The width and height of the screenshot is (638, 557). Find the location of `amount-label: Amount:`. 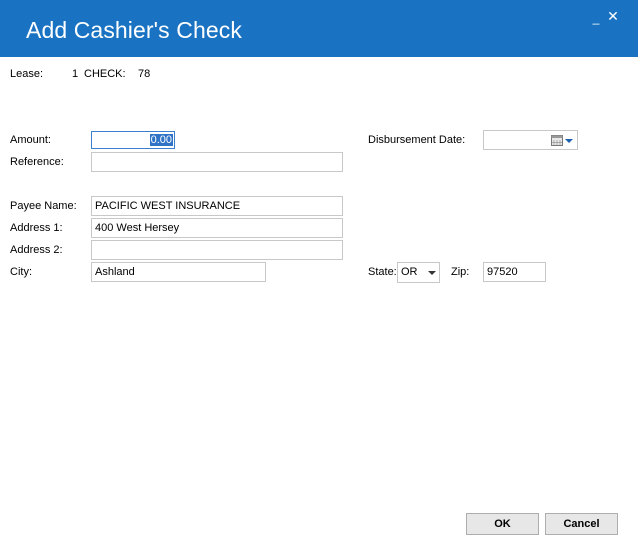

amount-label: Amount: is located at coordinates (30, 140).